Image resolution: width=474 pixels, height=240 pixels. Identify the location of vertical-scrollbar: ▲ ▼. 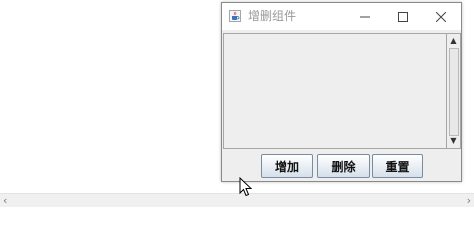
(454, 91).